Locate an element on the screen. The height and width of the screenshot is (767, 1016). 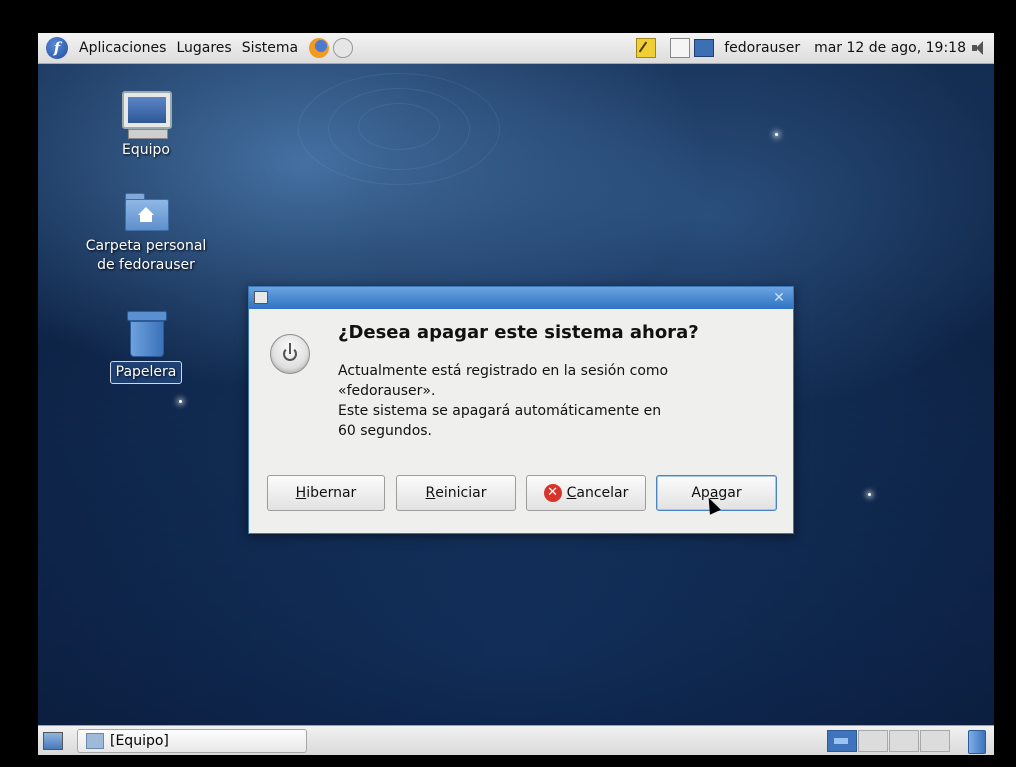
dialog-message-line: 60 segundos. is located at coordinates (385, 431).